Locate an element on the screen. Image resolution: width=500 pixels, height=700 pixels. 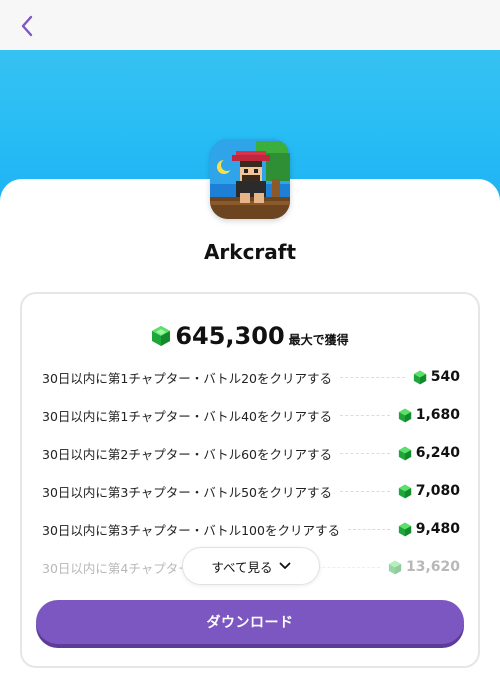
chevron-down-icon is located at coordinates (285, 566).